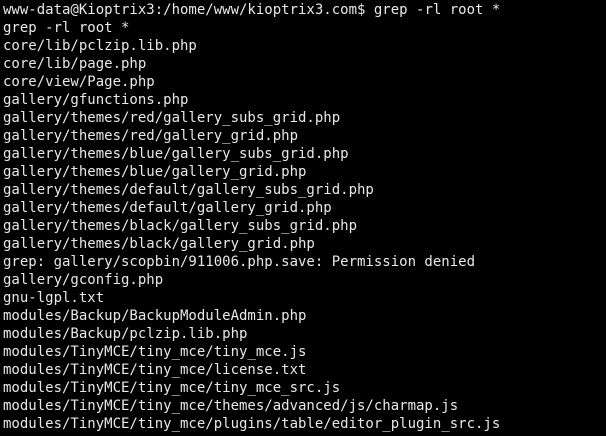 The width and height of the screenshot is (606, 436). I want to click on output-line: core/lib/page.php, so click(75, 64).